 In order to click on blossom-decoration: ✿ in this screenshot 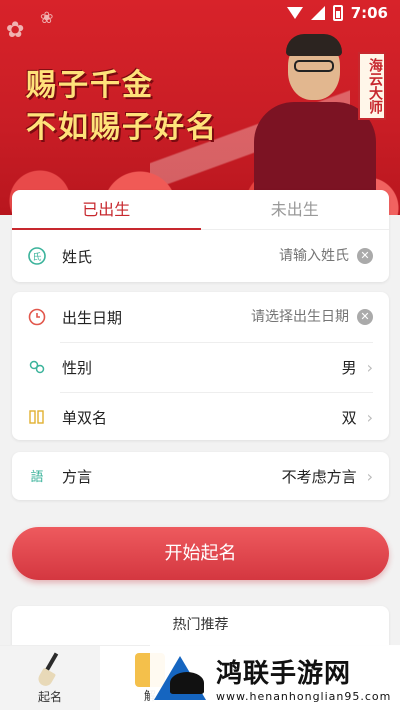, I will do `click(15, 30)`.